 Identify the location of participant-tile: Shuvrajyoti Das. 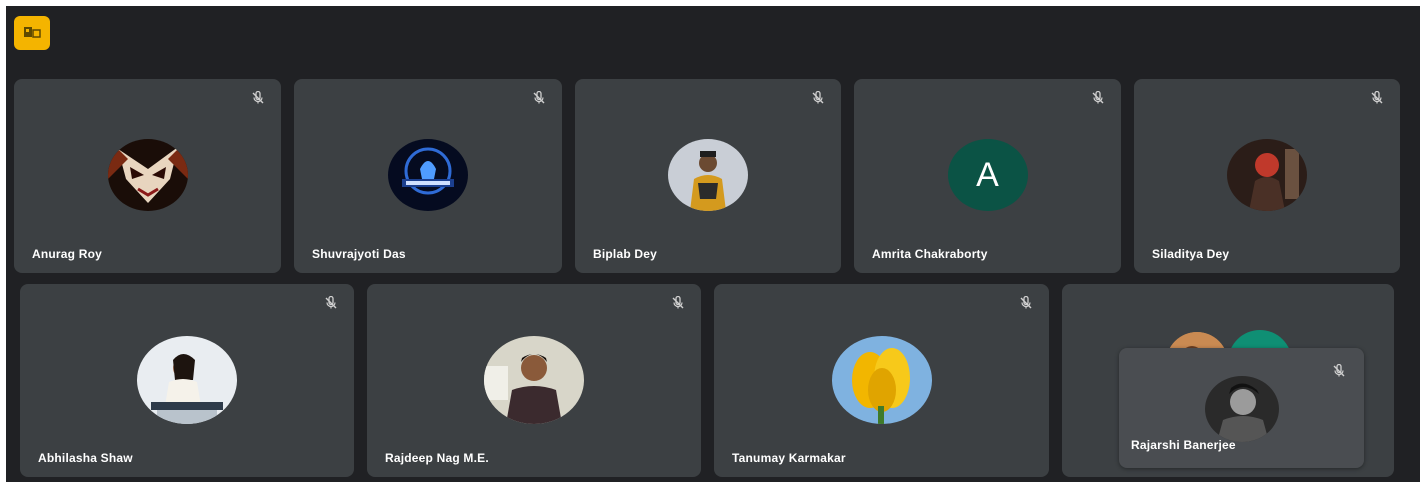
(428, 176).